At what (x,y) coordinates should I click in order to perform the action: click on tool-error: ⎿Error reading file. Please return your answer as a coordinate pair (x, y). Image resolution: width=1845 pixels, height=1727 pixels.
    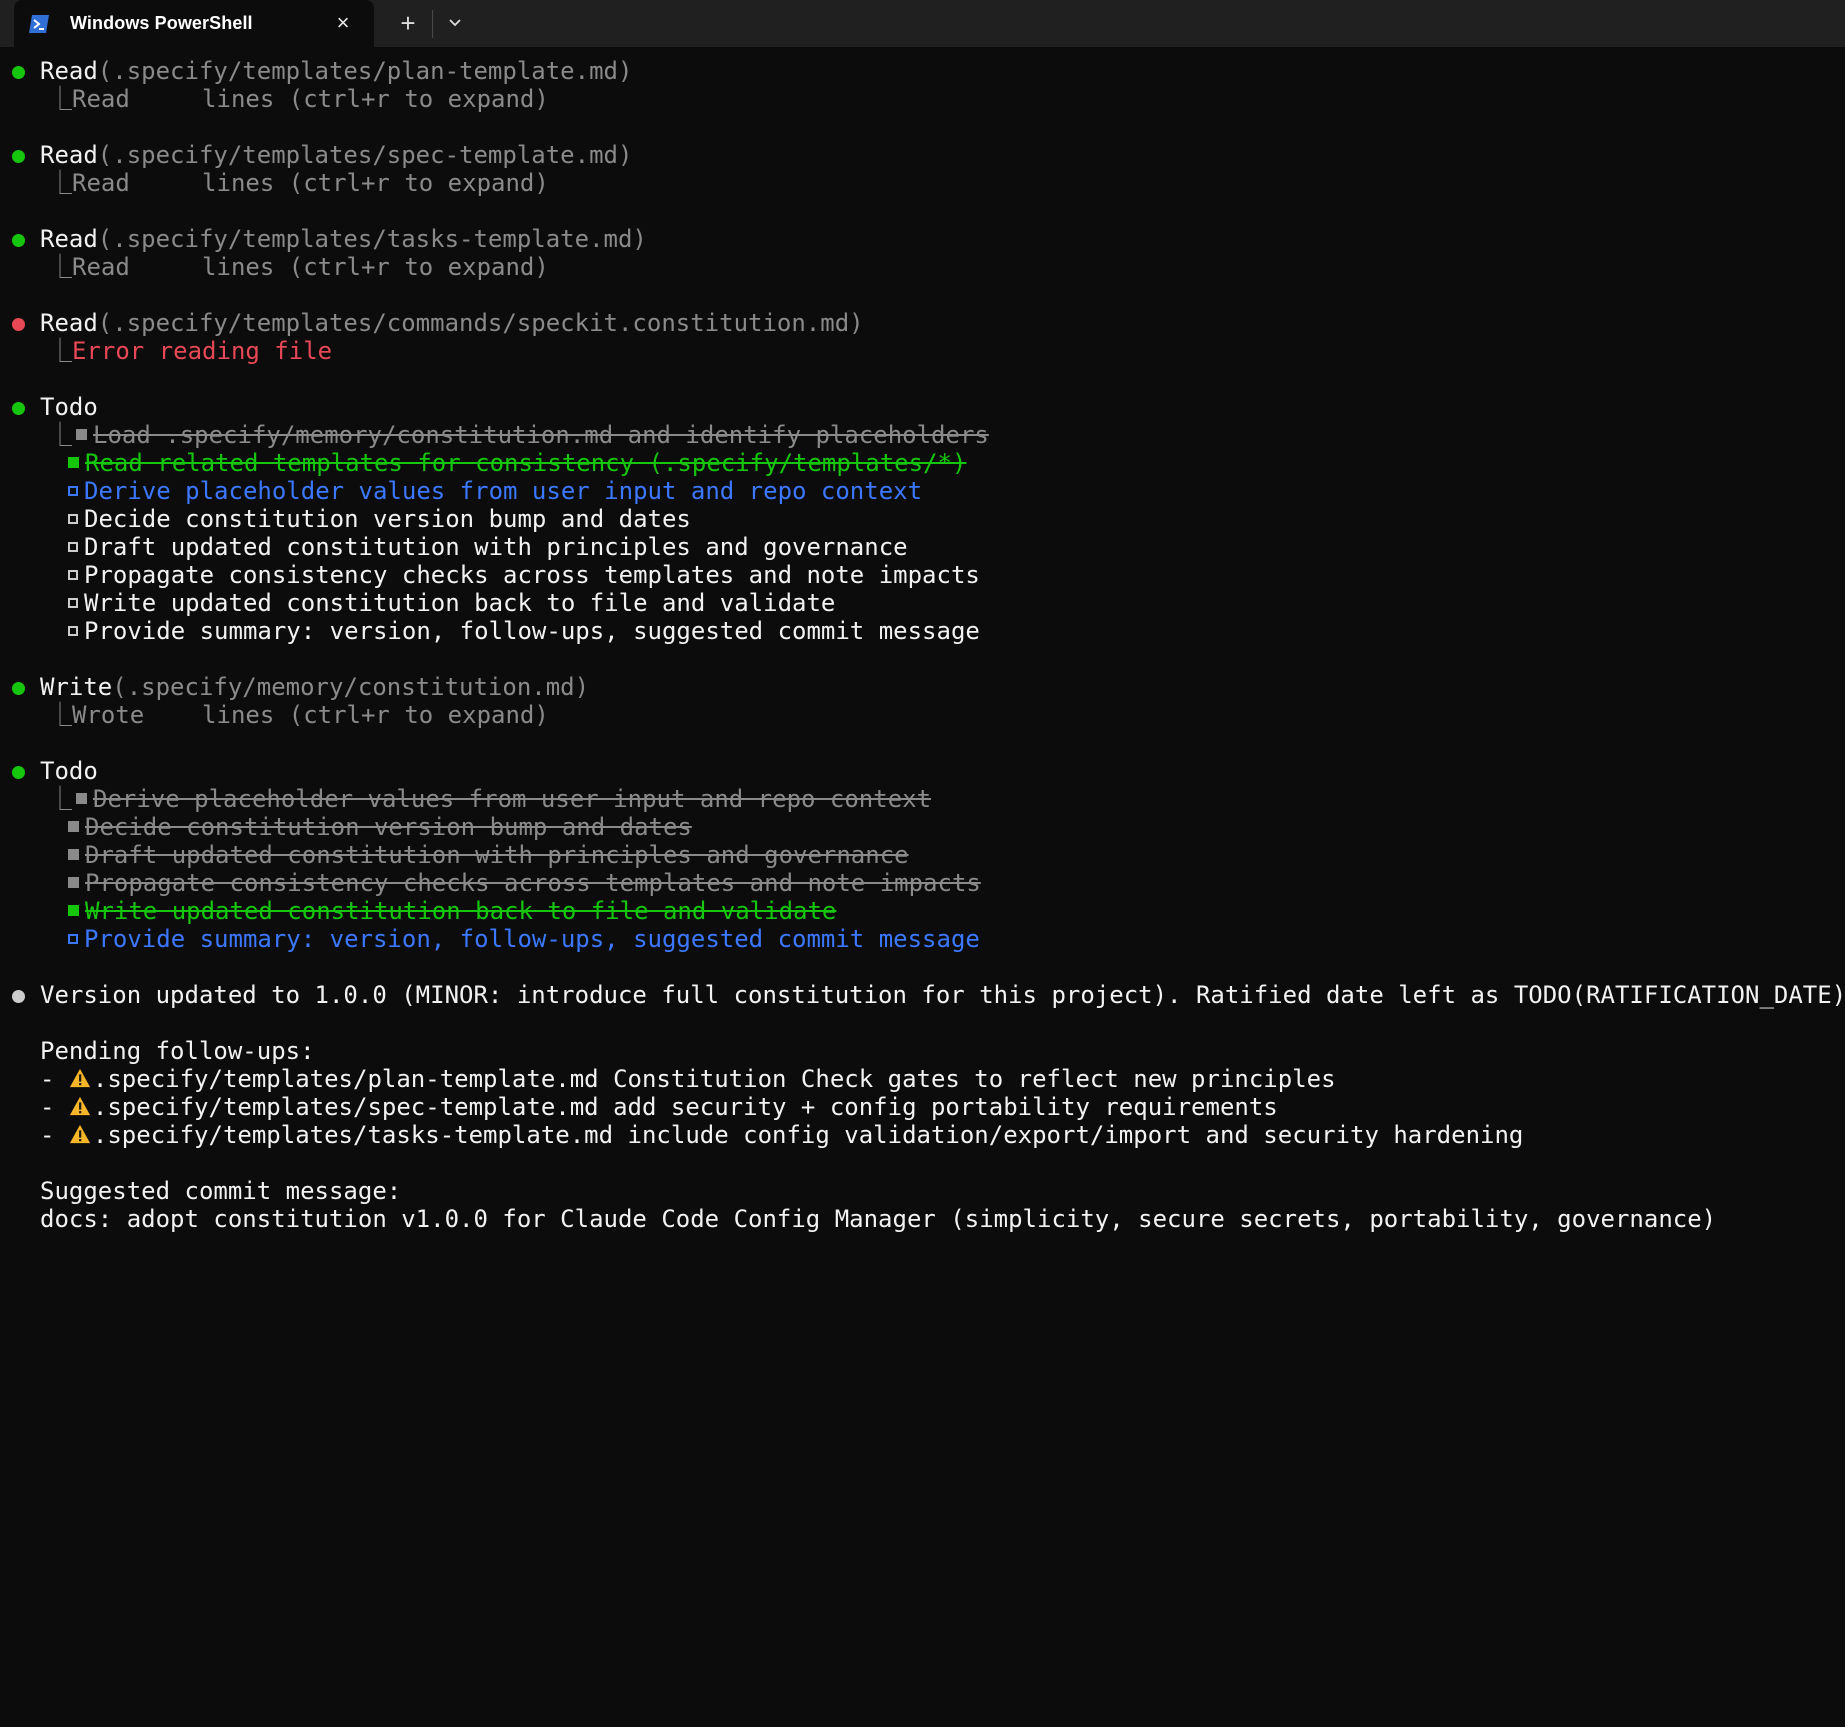
    Looking at the image, I should click on (190, 351).